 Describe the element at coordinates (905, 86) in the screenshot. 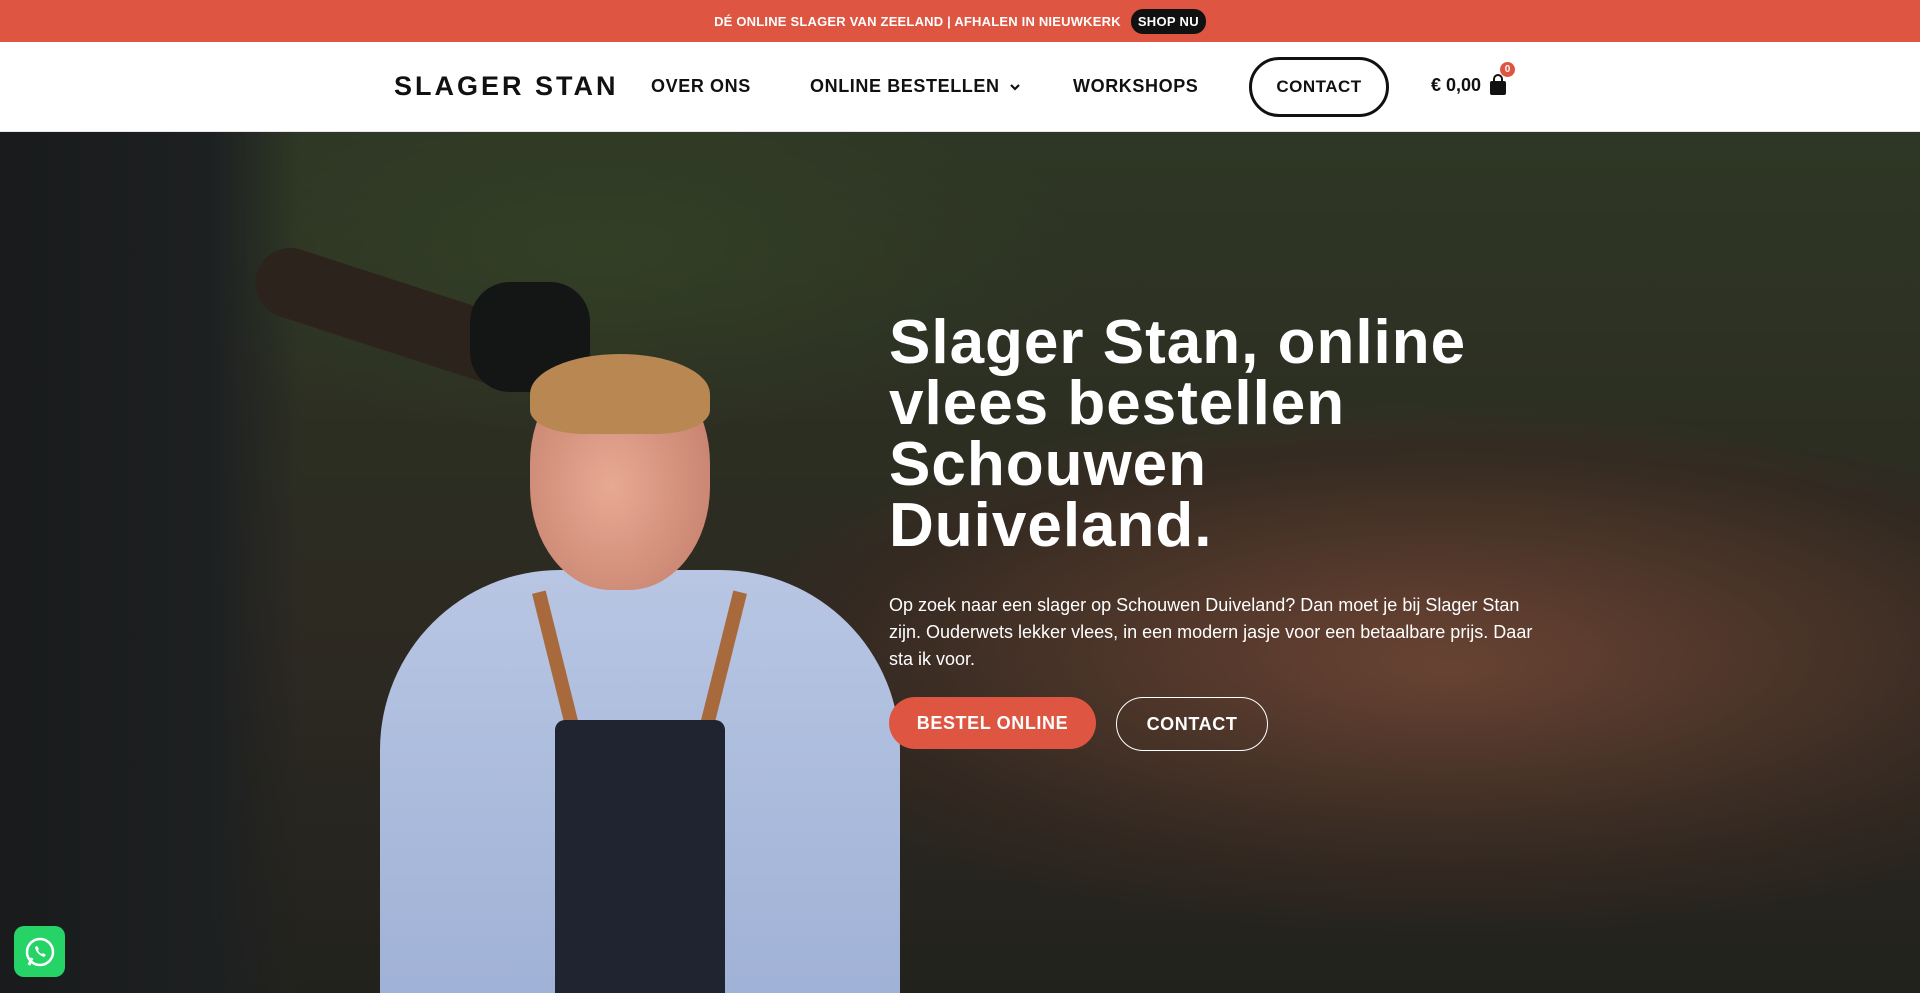

I see `nav-label: ONLINE BESTELLEN` at that location.